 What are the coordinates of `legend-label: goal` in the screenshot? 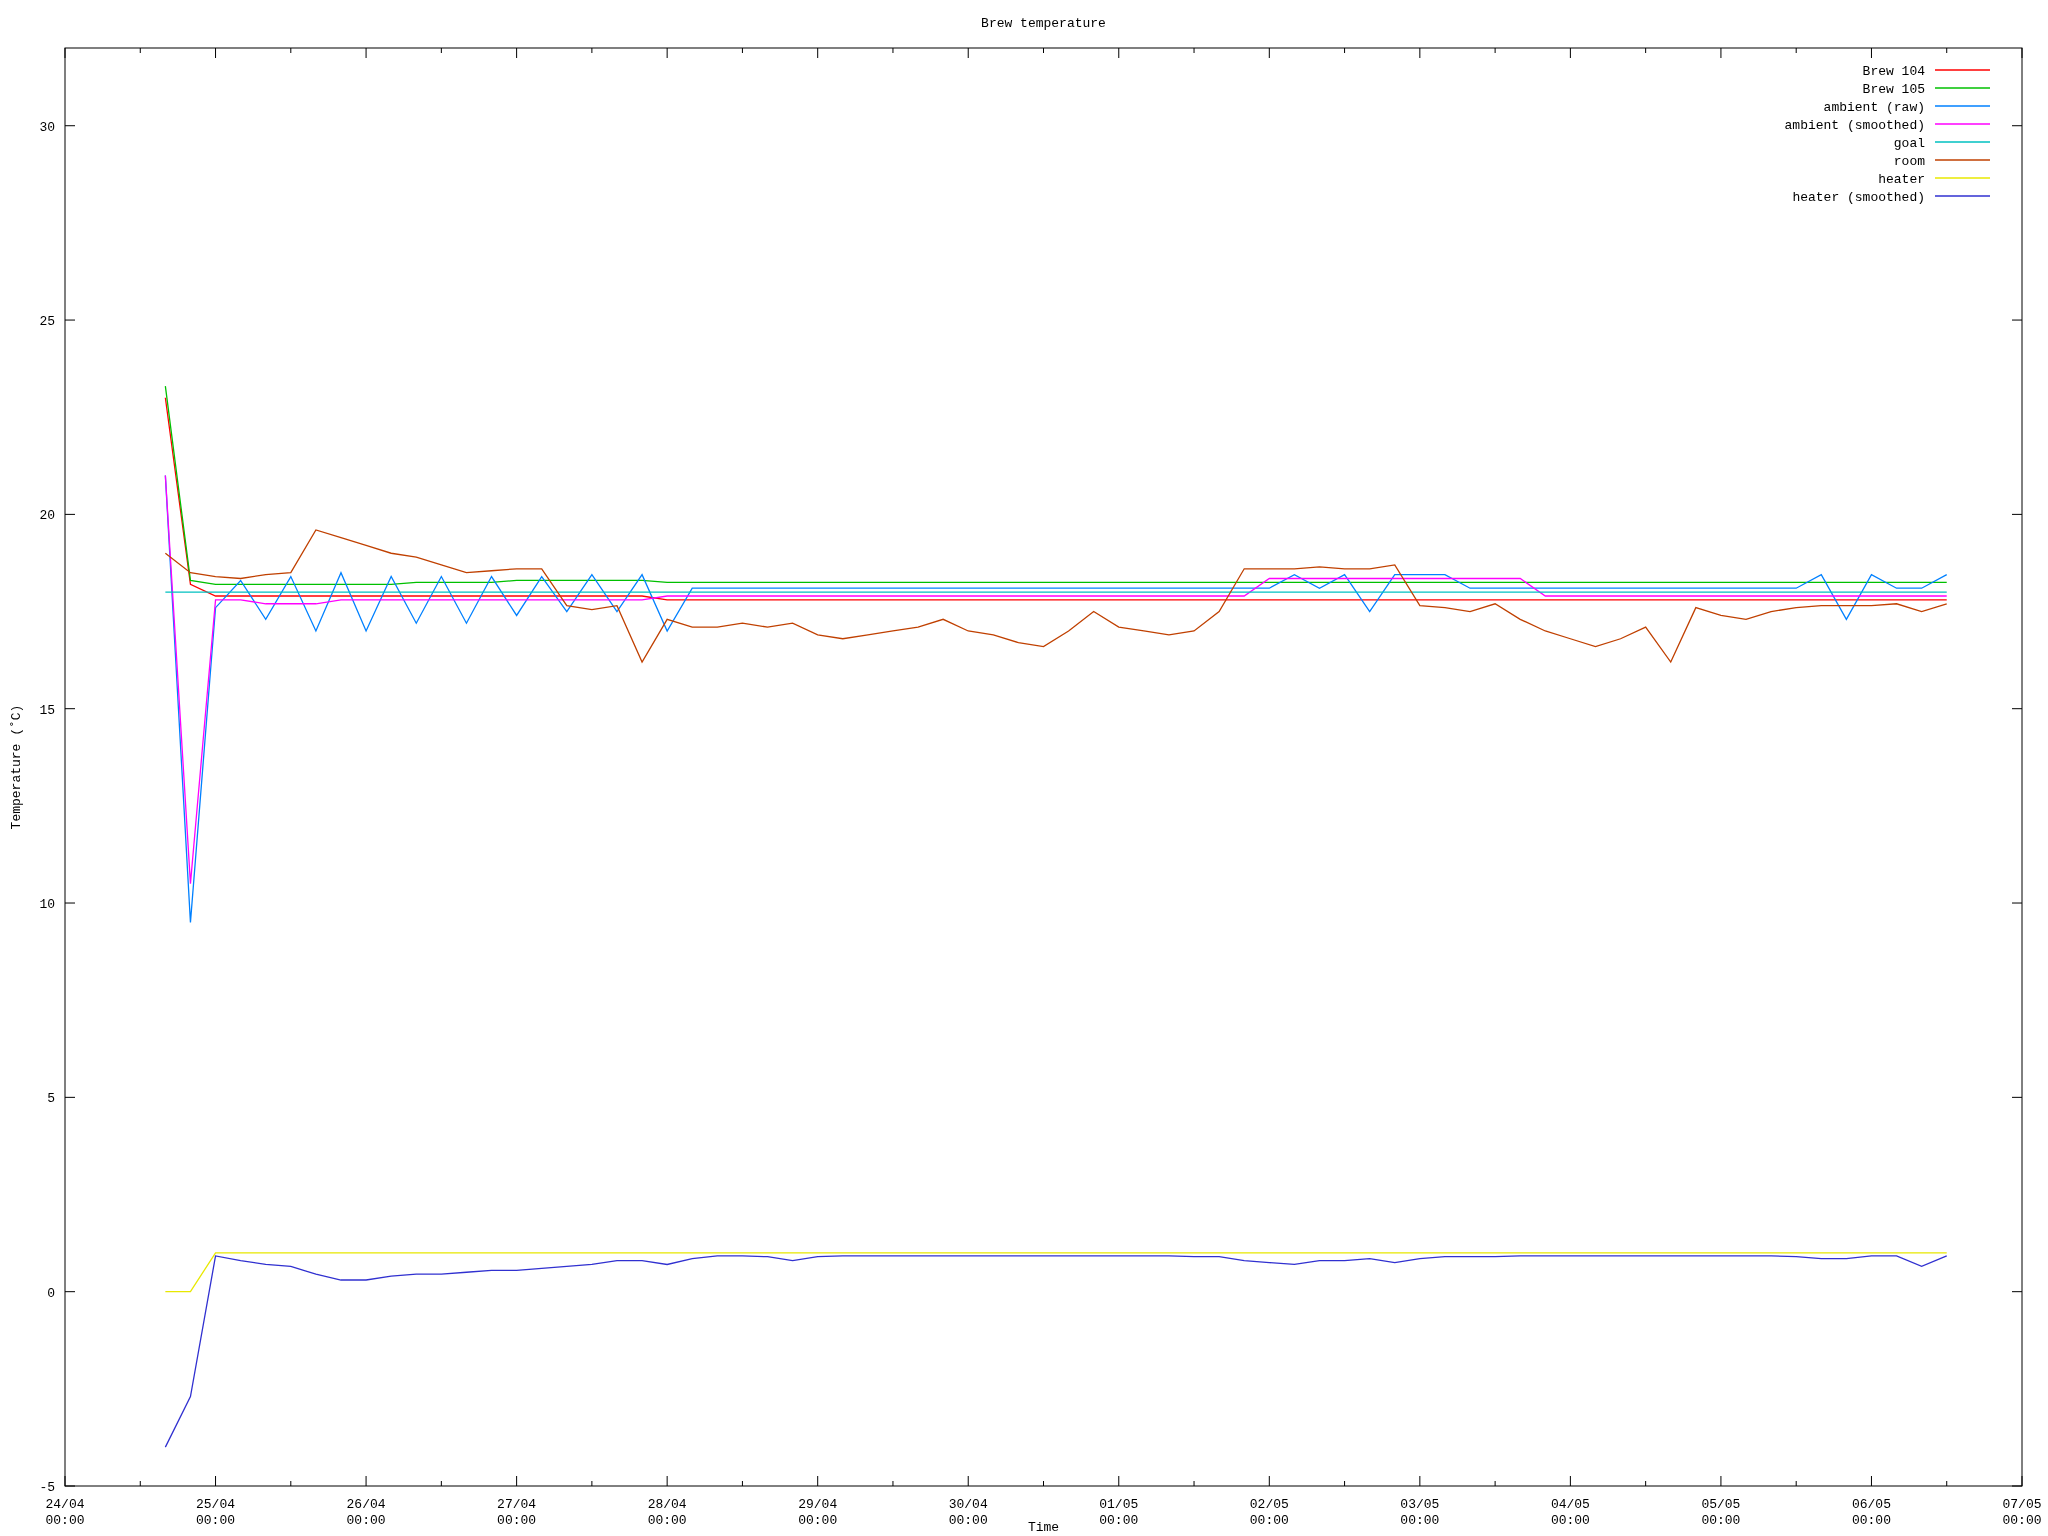 It's located at (1909, 143).